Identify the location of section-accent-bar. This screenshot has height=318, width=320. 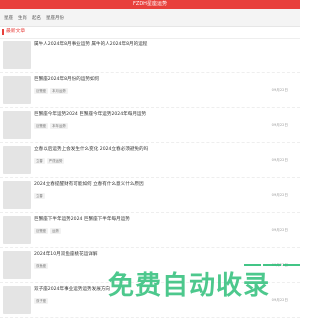
(3, 32).